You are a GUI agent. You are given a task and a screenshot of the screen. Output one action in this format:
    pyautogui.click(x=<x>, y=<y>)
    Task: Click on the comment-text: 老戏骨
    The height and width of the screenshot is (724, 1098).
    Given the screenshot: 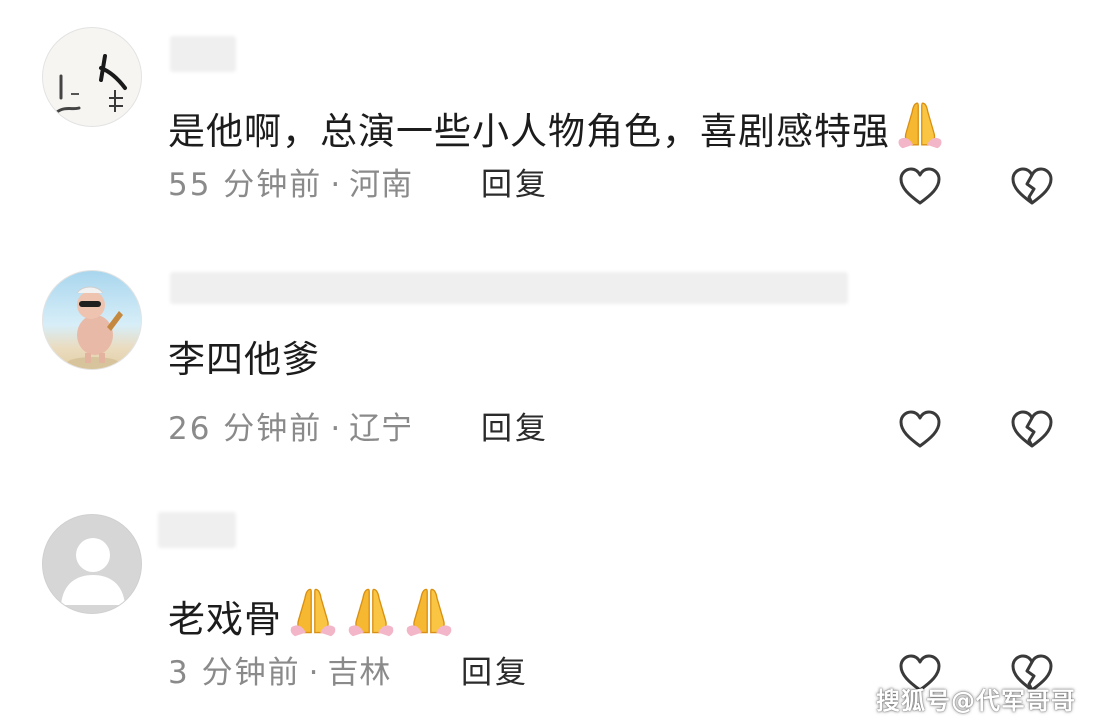 What is the action you would take?
    pyautogui.click(x=312, y=615)
    